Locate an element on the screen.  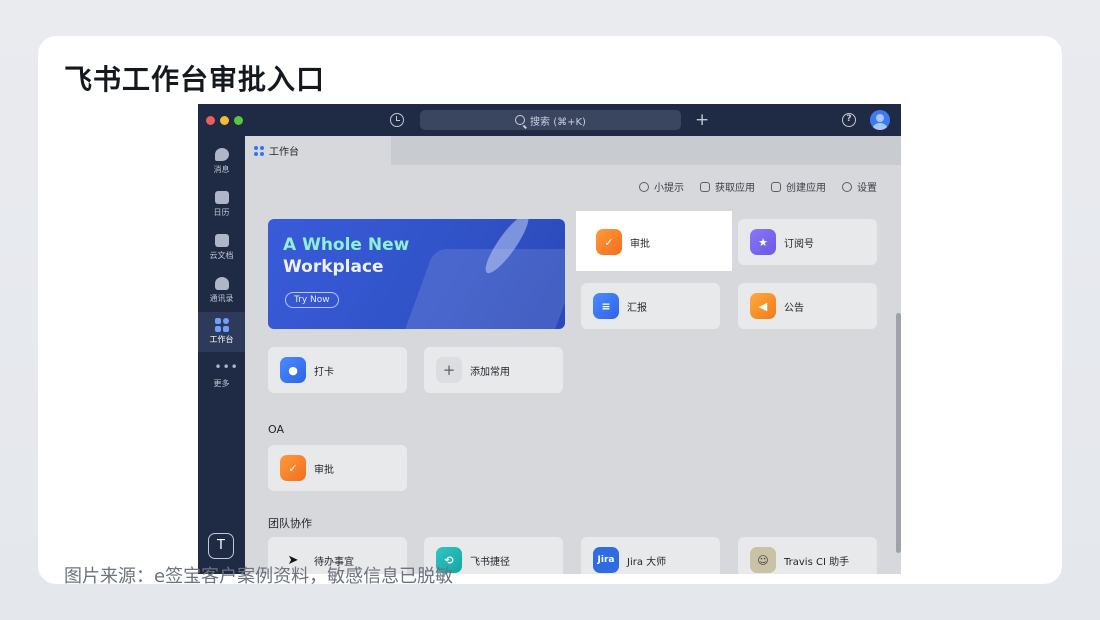
app-card-announcement: ◀ 公告 is located at coordinates (807, 306).